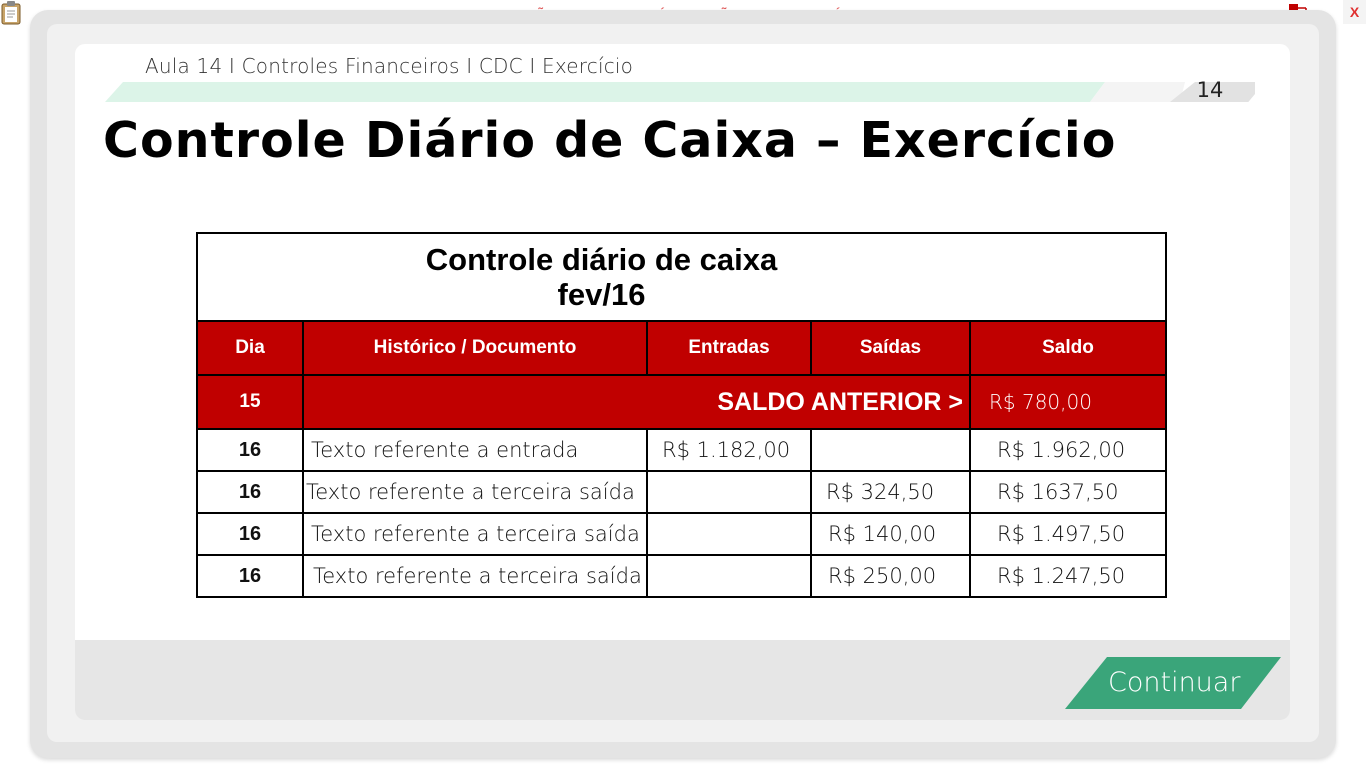 The width and height of the screenshot is (1366, 768). I want to click on table-title-line2: fev/16, so click(601, 294).